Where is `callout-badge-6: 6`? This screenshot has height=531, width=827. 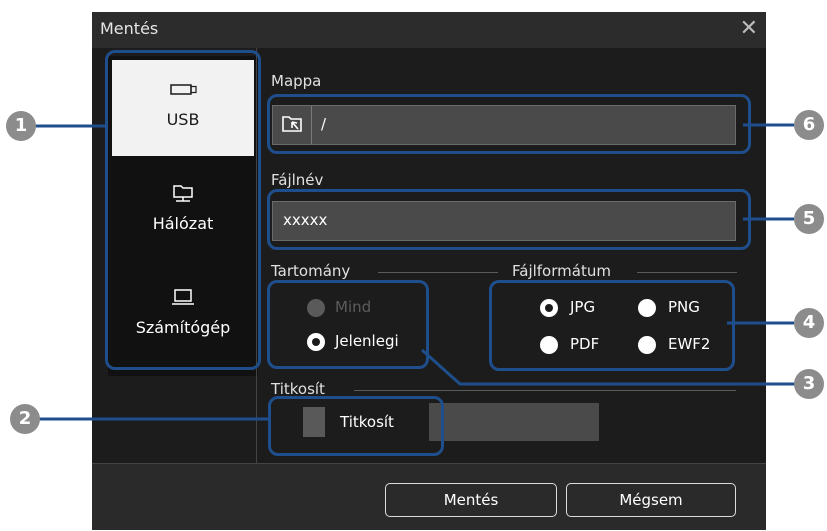
callout-badge-6: 6 is located at coordinates (809, 125).